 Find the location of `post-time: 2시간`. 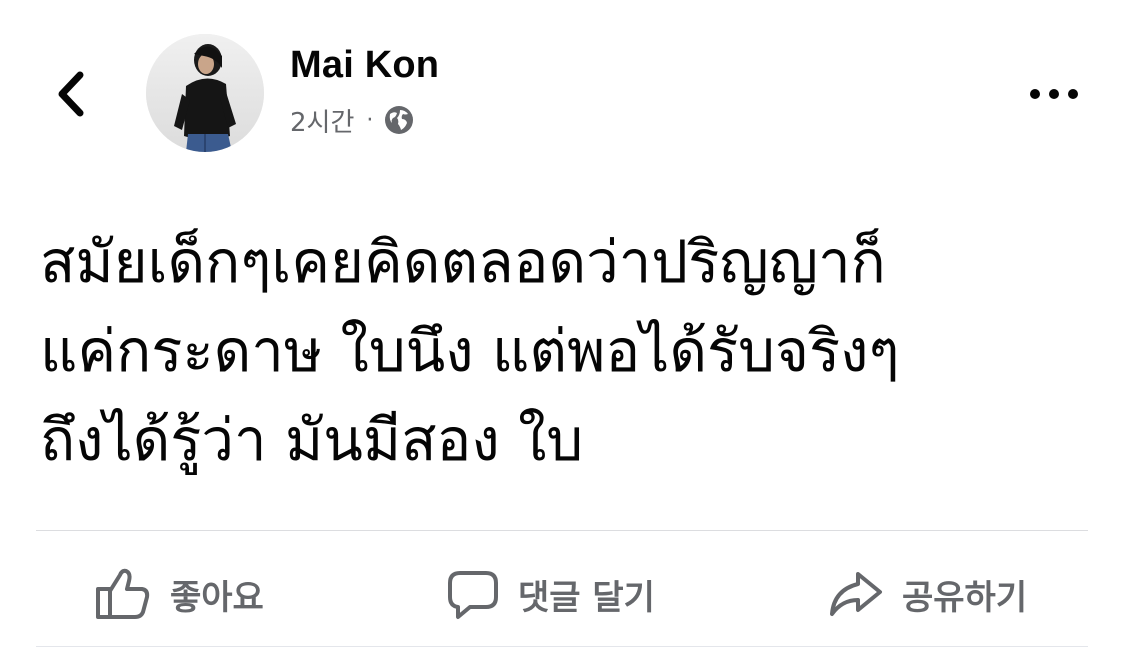

post-time: 2시간 is located at coordinates (322, 120).